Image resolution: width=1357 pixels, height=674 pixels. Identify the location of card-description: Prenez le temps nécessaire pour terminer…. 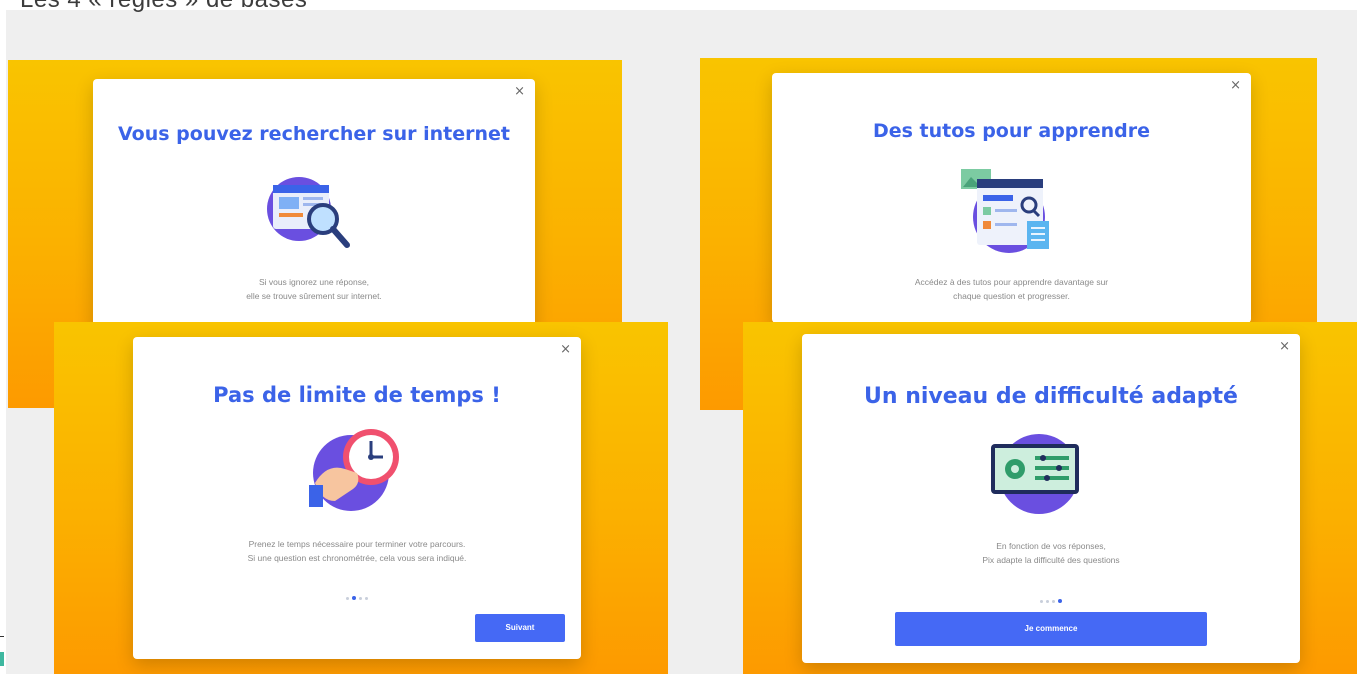
(357, 551).